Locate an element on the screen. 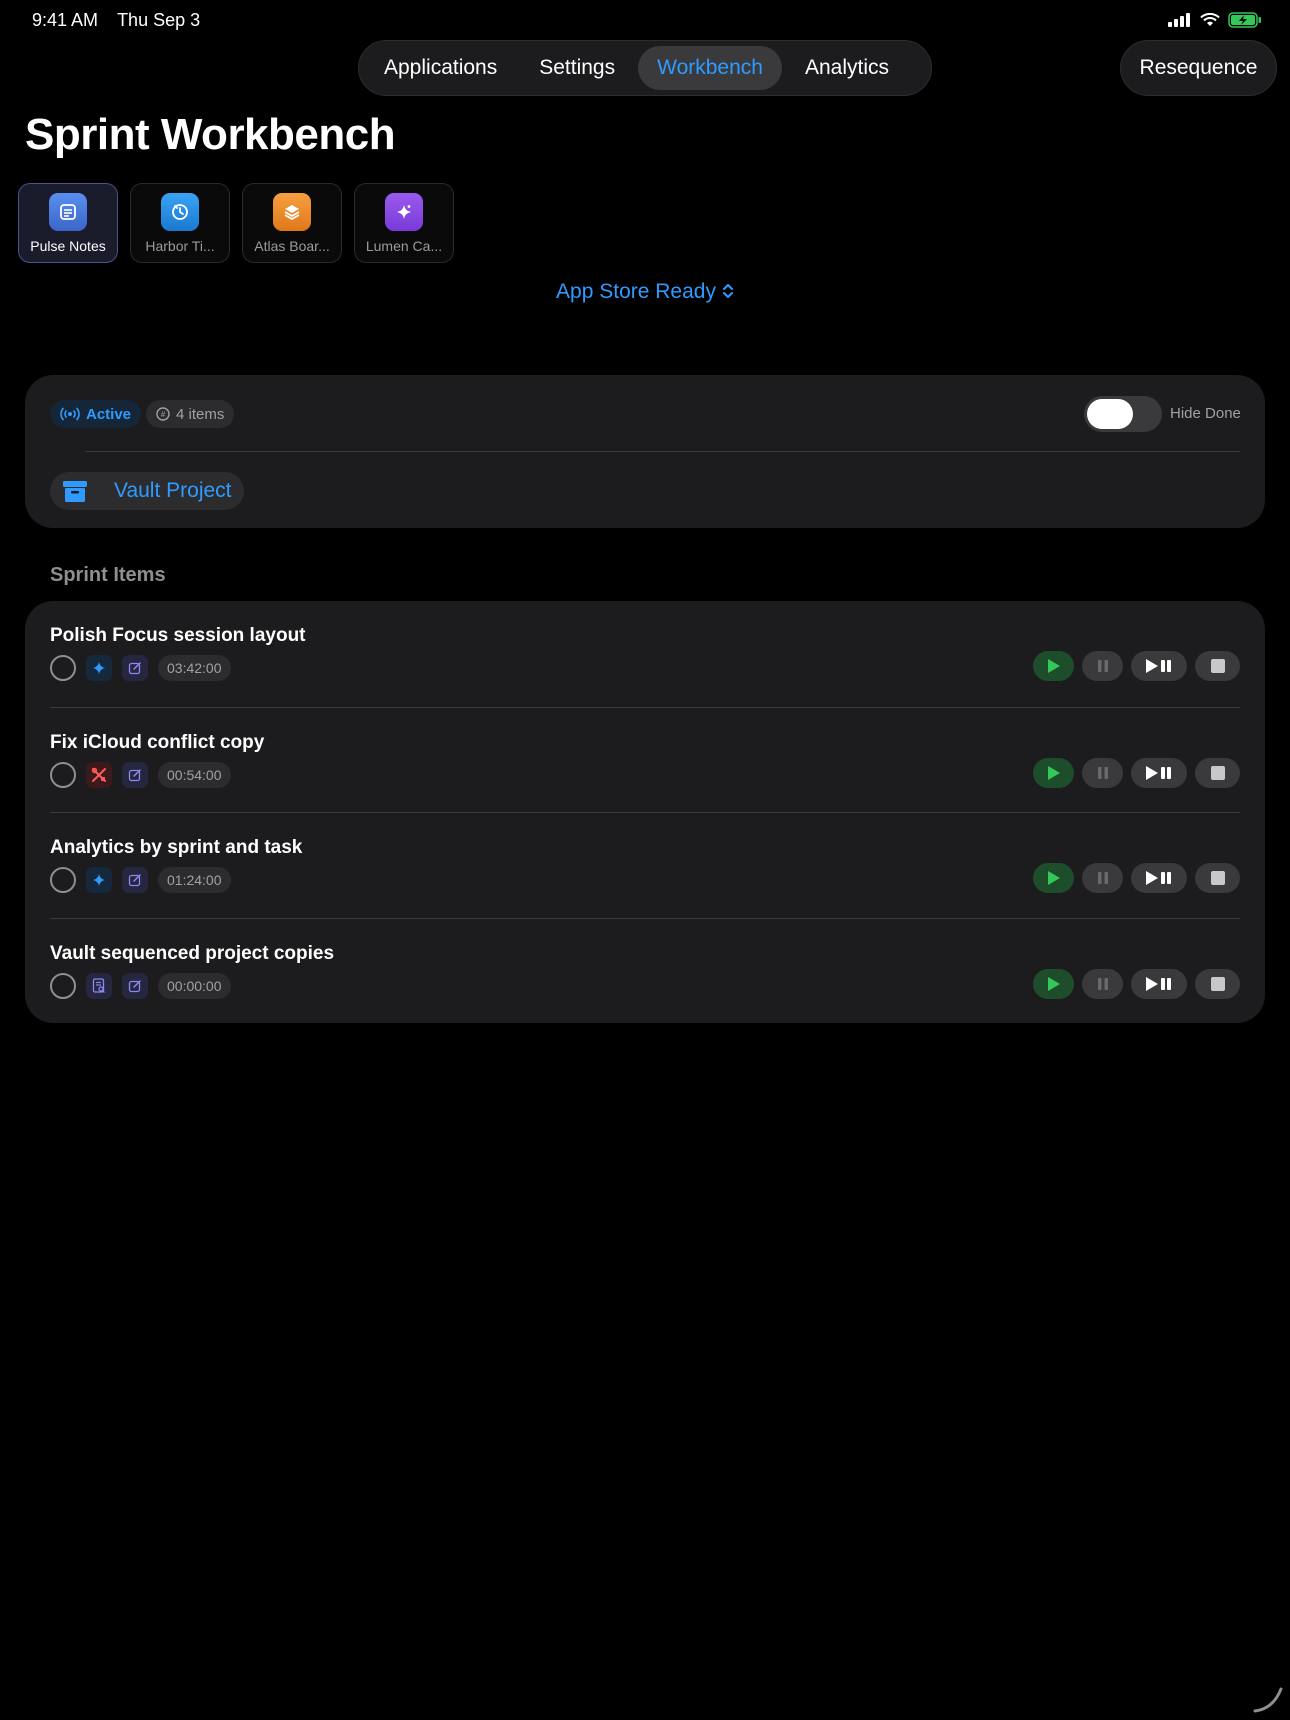 Image resolution: width=1290 pixels, height=1720 pixels. timer-display: 00:00:00 is located at coordinates (194, 985).